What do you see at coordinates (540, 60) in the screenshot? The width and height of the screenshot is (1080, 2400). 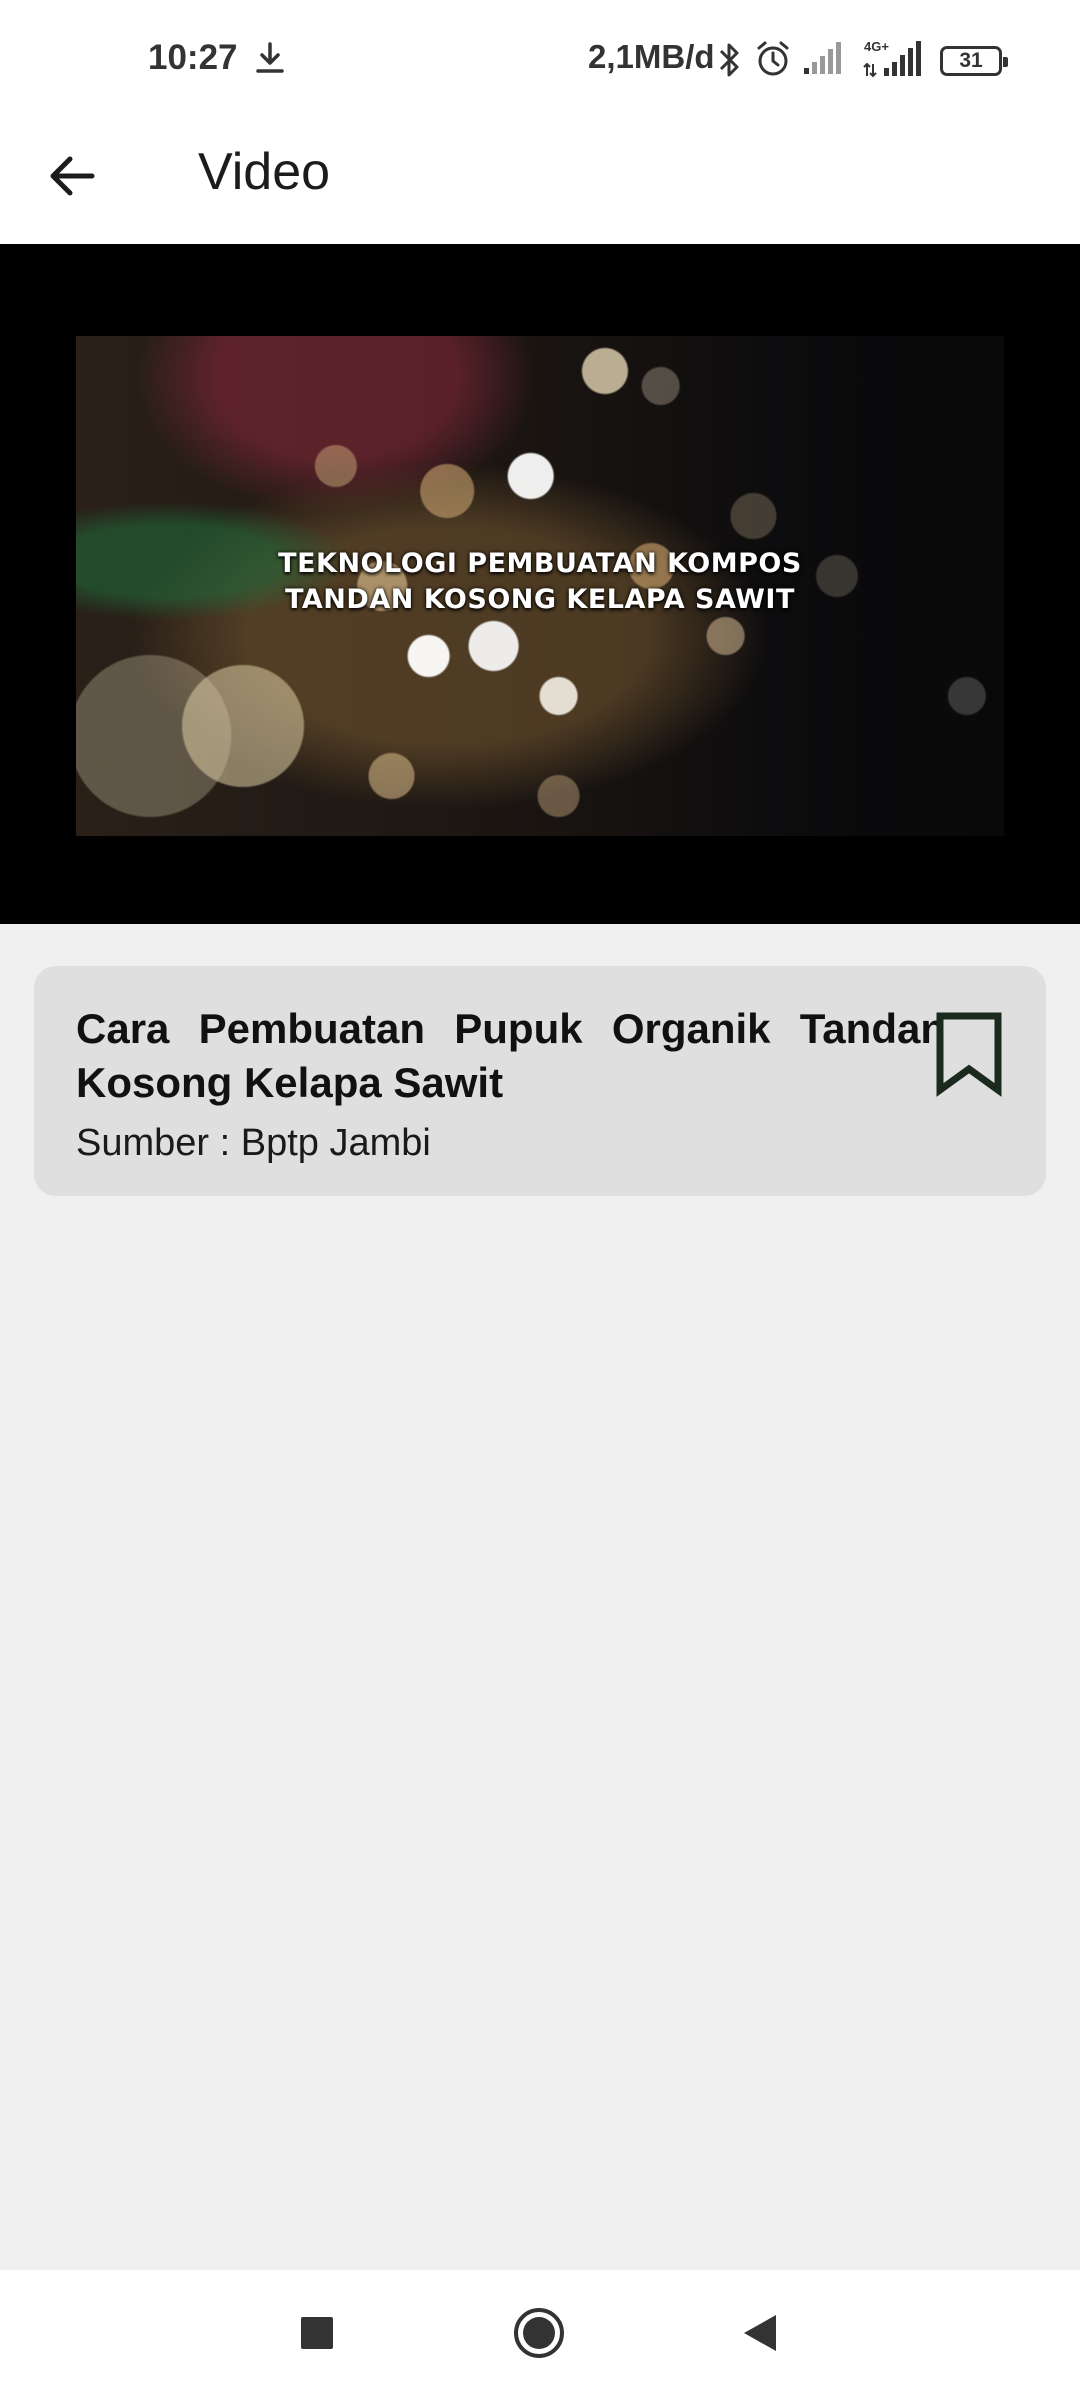 I see `status-bar: 10:27 2,1MB/d 4G+ 31` at bounding box center [540, 60].